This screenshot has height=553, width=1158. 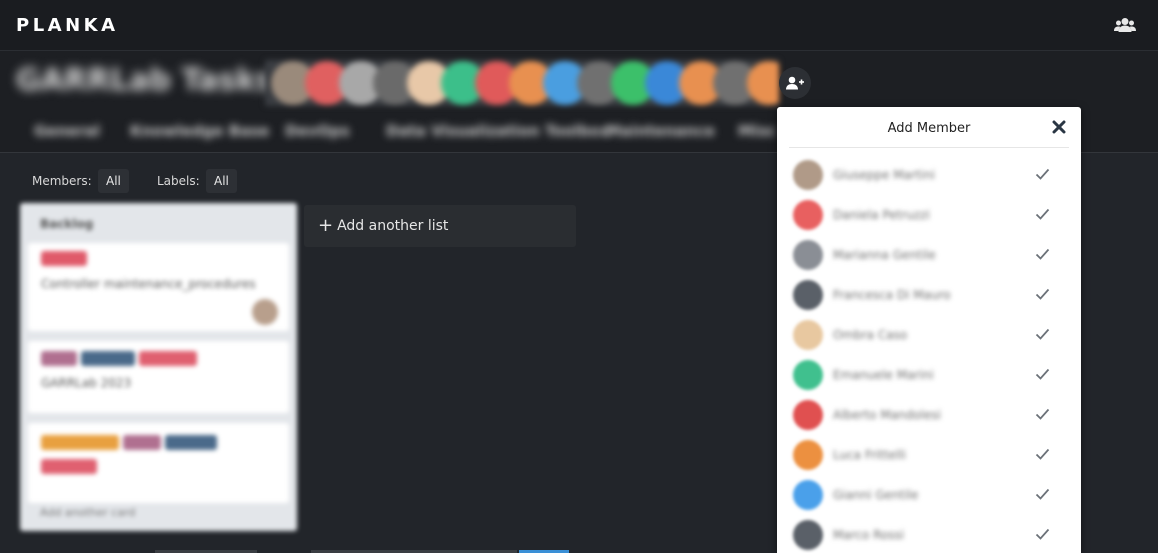 What do you see at coordinates (884, 255) in the screenshot?
I see `member-name: Marianna Gentile` at bounding box center [884, 255].